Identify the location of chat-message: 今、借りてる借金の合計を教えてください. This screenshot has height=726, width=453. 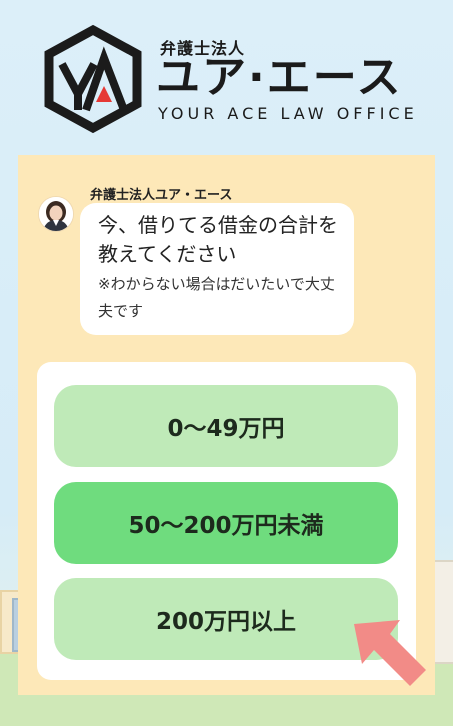
(218, 239).